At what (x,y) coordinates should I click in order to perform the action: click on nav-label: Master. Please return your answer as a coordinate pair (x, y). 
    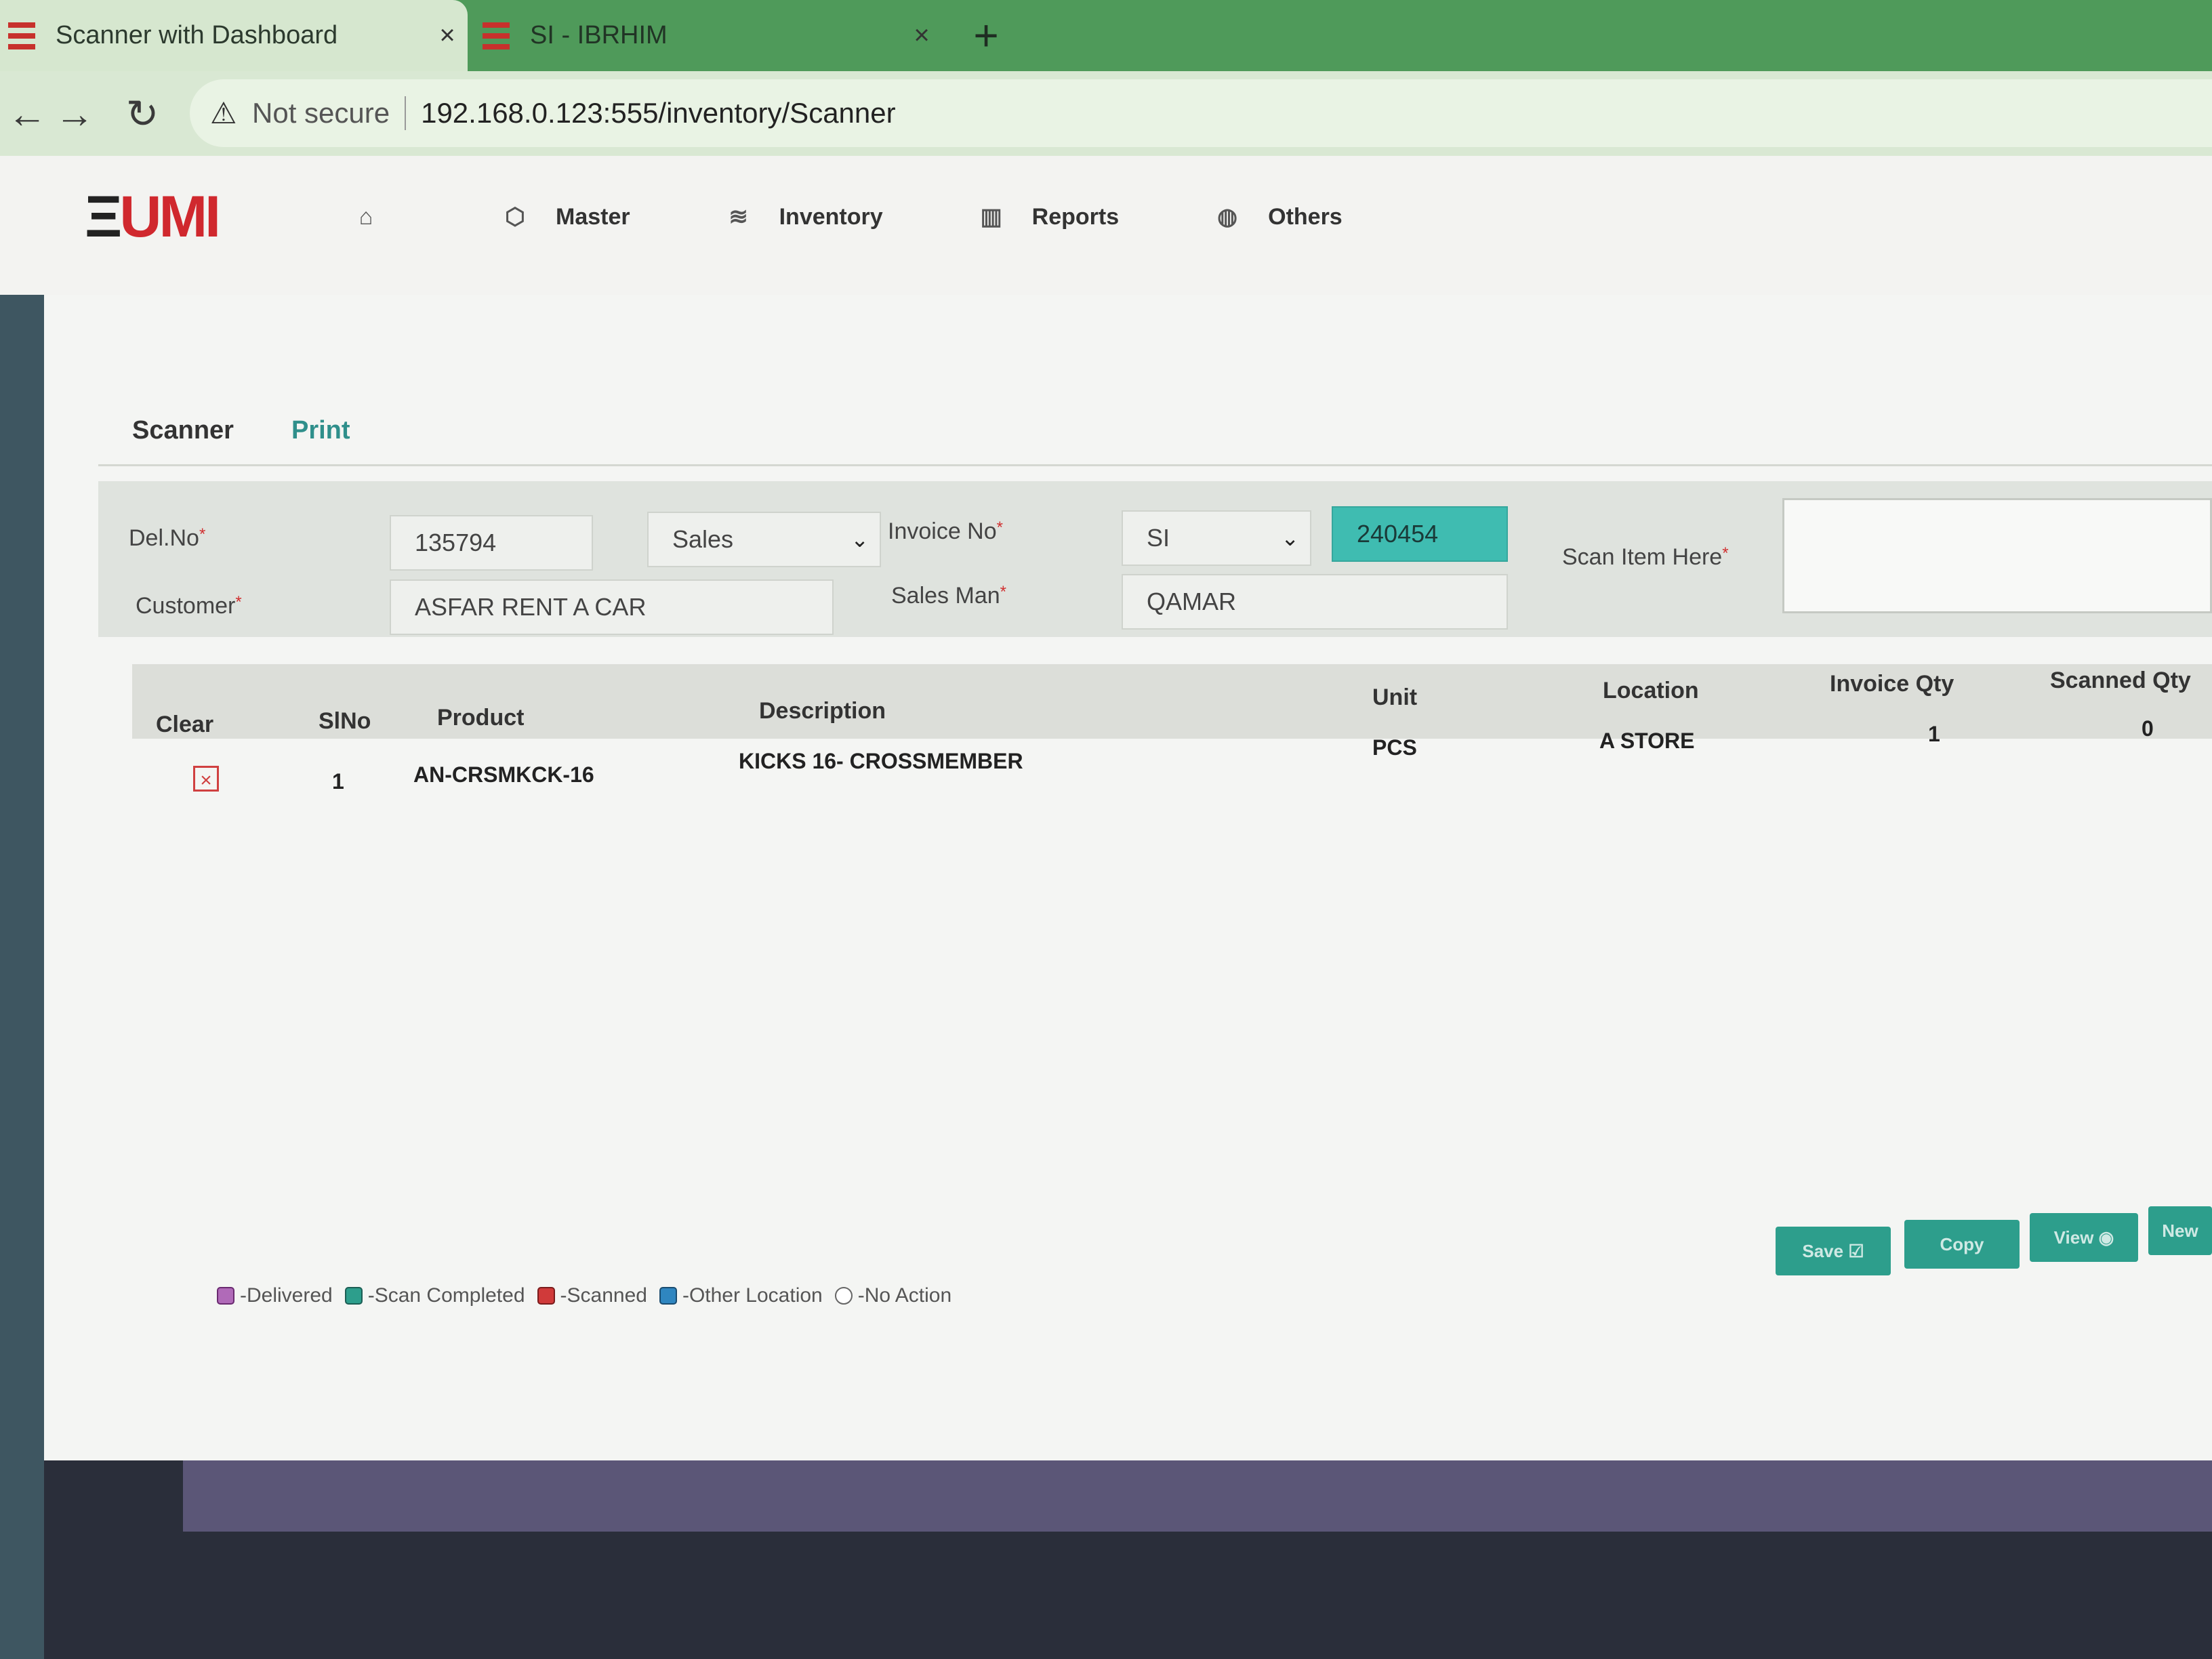
    Looking at the image, I should click on (593, 217).